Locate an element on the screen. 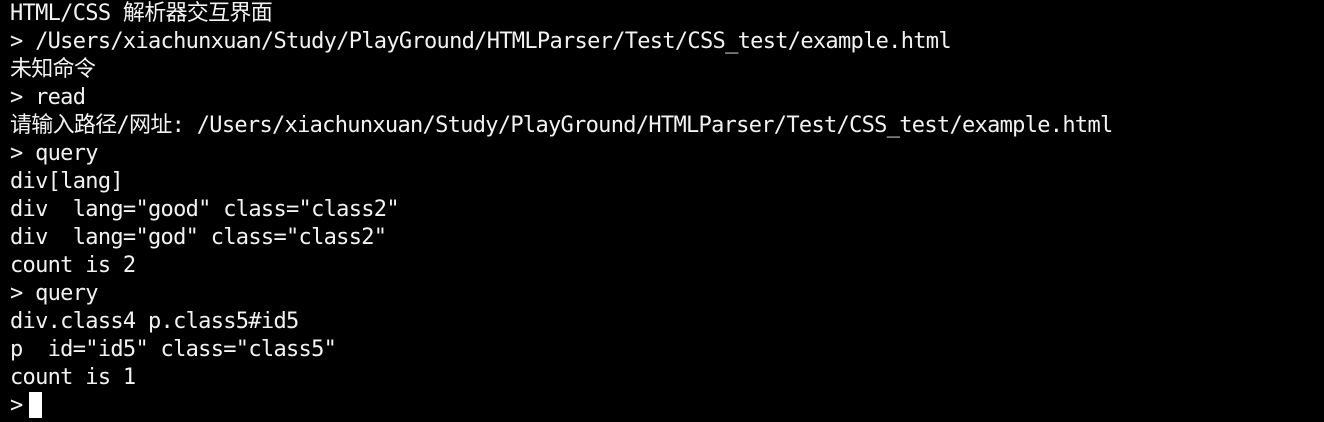  prompt-symbol: > is located at coordinates (16, 405).